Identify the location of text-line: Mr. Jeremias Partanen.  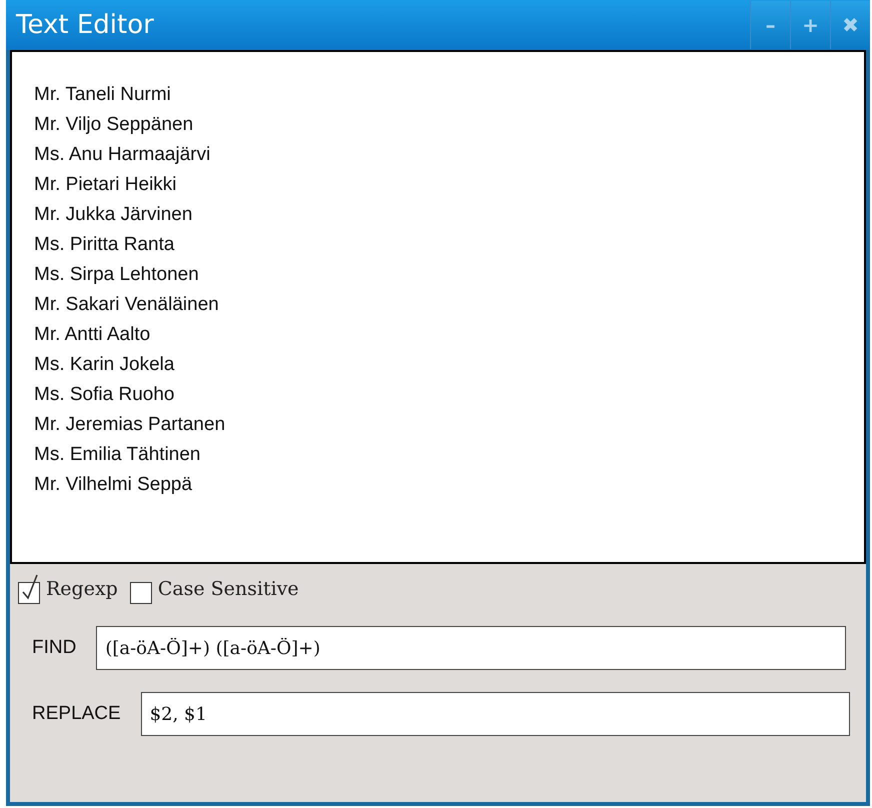
(130, 425).